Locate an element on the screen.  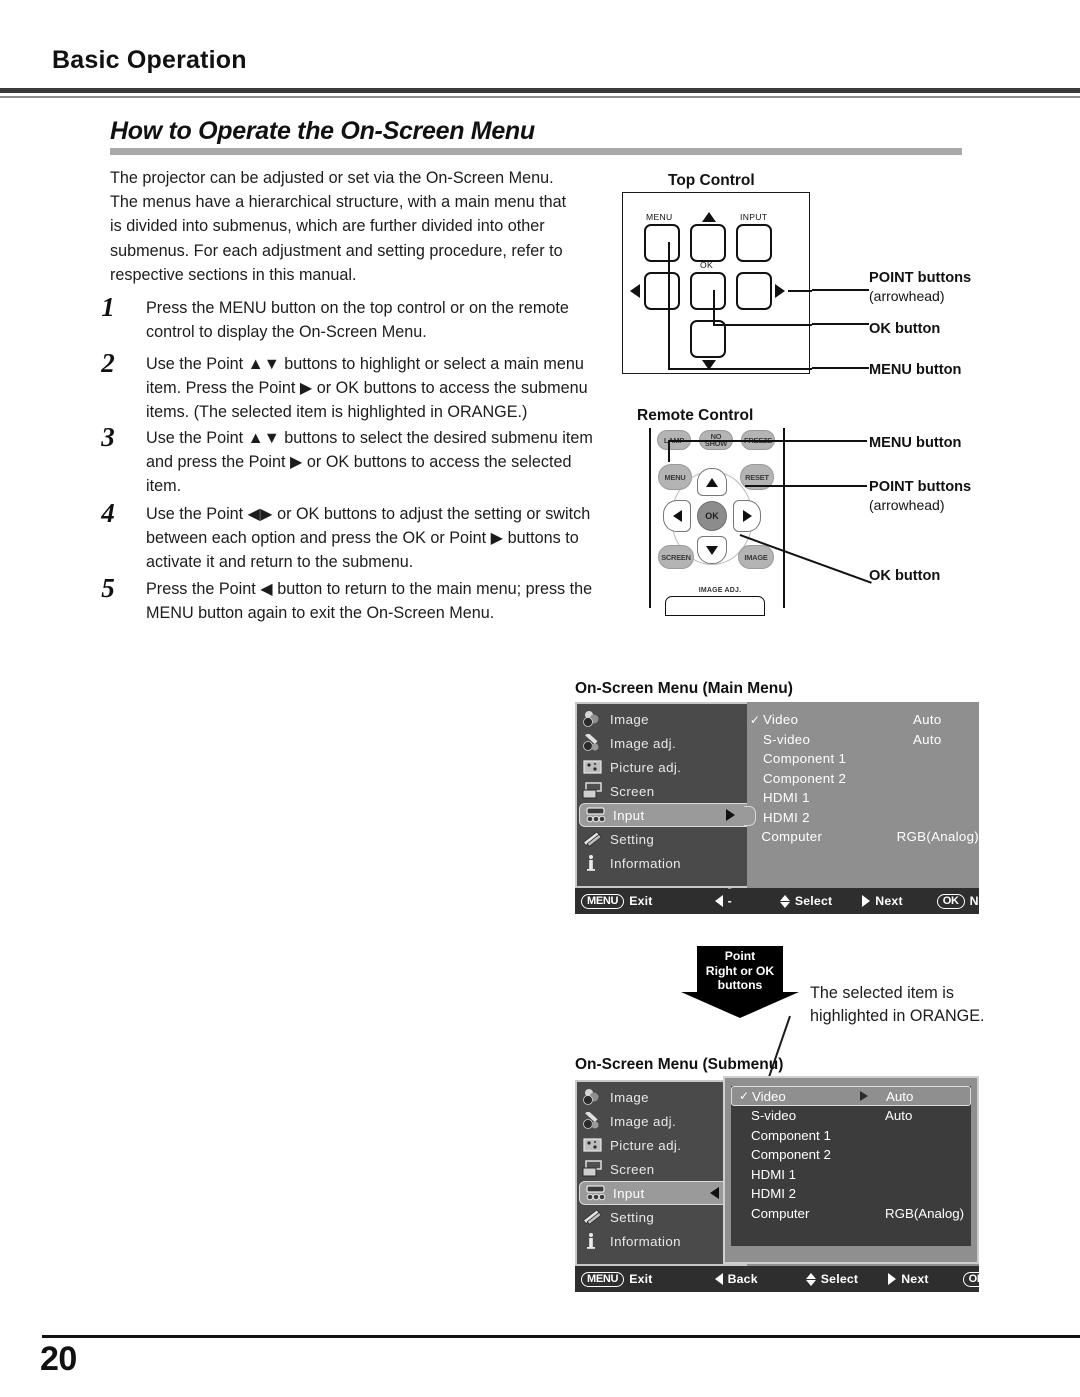
menu-row-value: Auto is located at coordinates (927, 739).